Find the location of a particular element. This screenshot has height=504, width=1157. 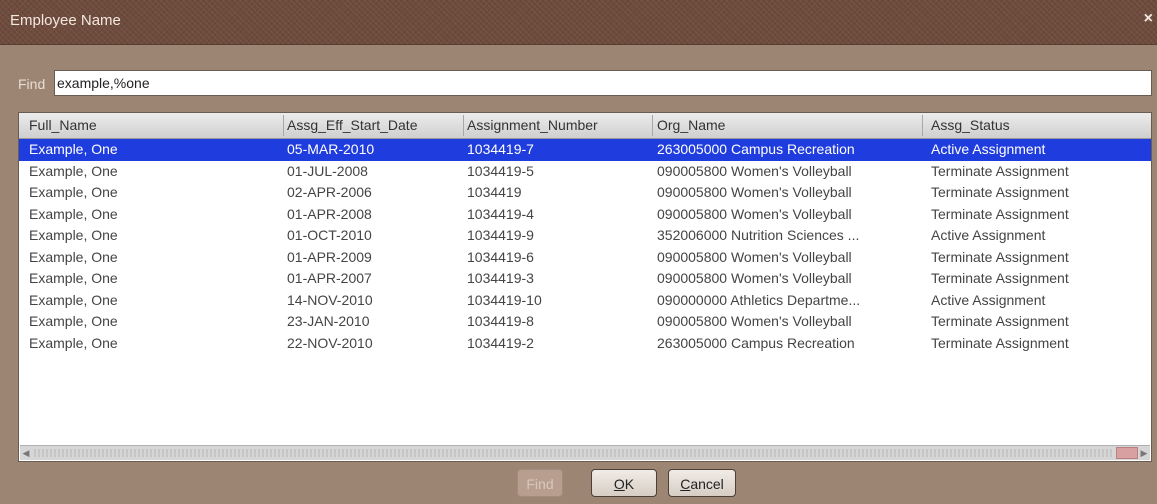

cell-assignment-number: 1034419-2 is located at coordinates (500, 342).